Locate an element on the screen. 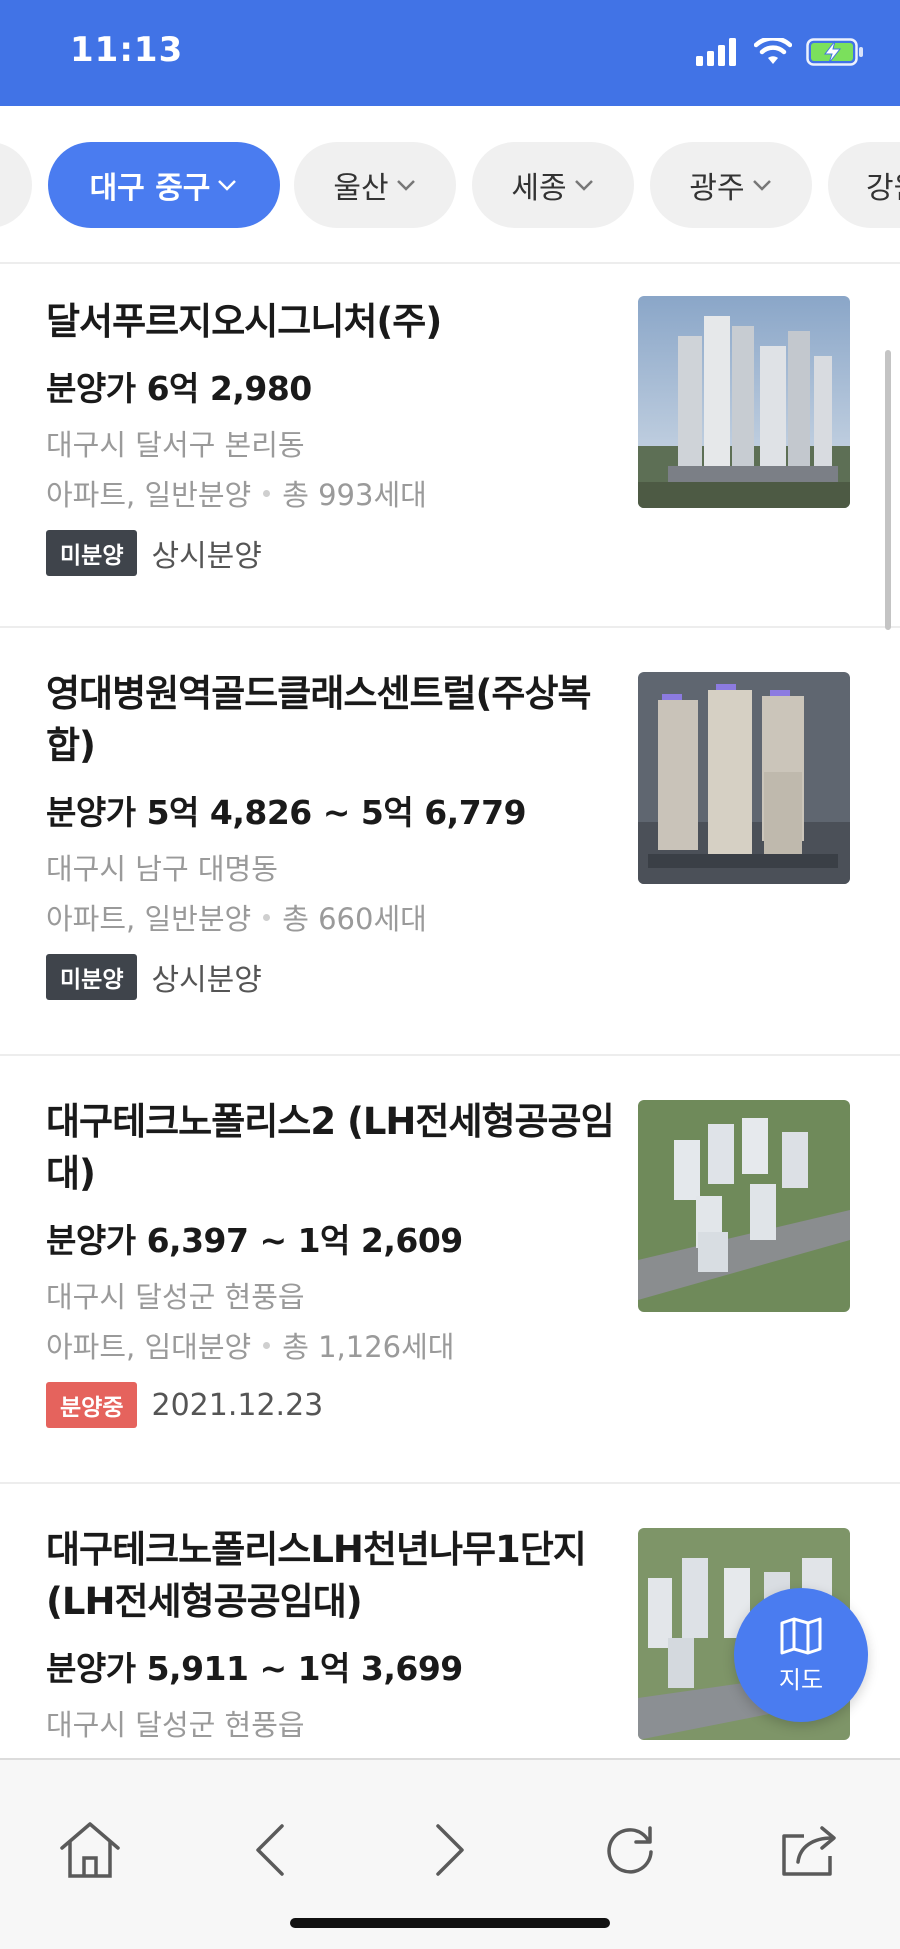 The height and width of the screenshot is (1949, 900). listing-price: 분양가 5,911 ~ 1억 3,699 is located at coordinates (254, 1668).